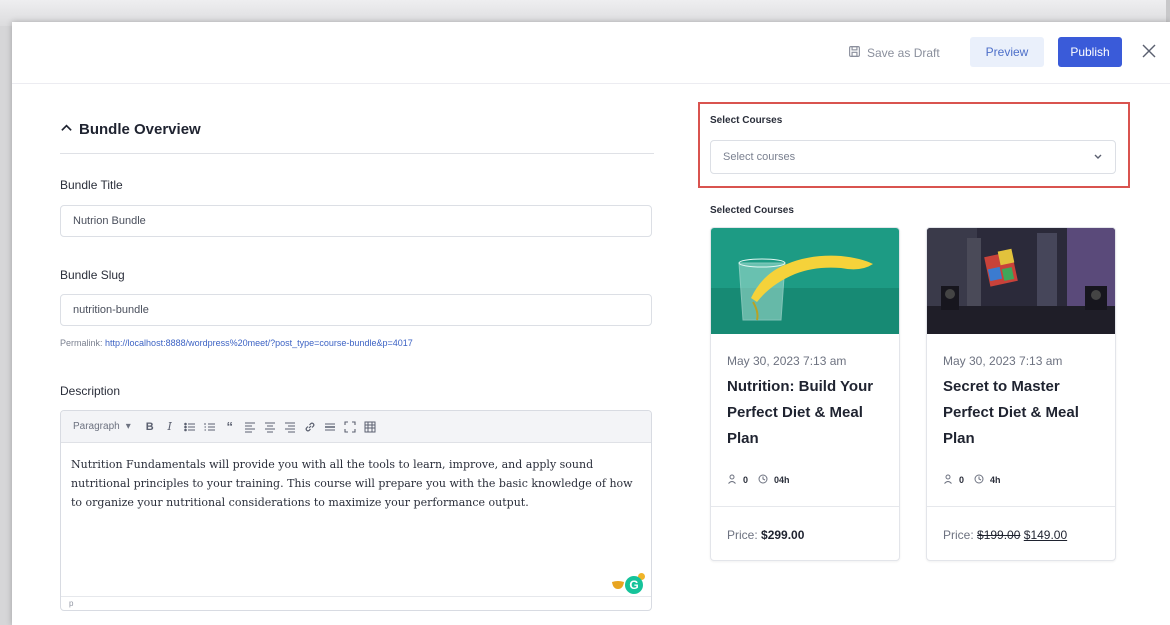 The width and height of the screenshot is (1170, 625). What do you see at coordinates (752, 210) in the screenshot?
I see `selected-courses-label: Selected Courses` at bounding box center [752, 210].